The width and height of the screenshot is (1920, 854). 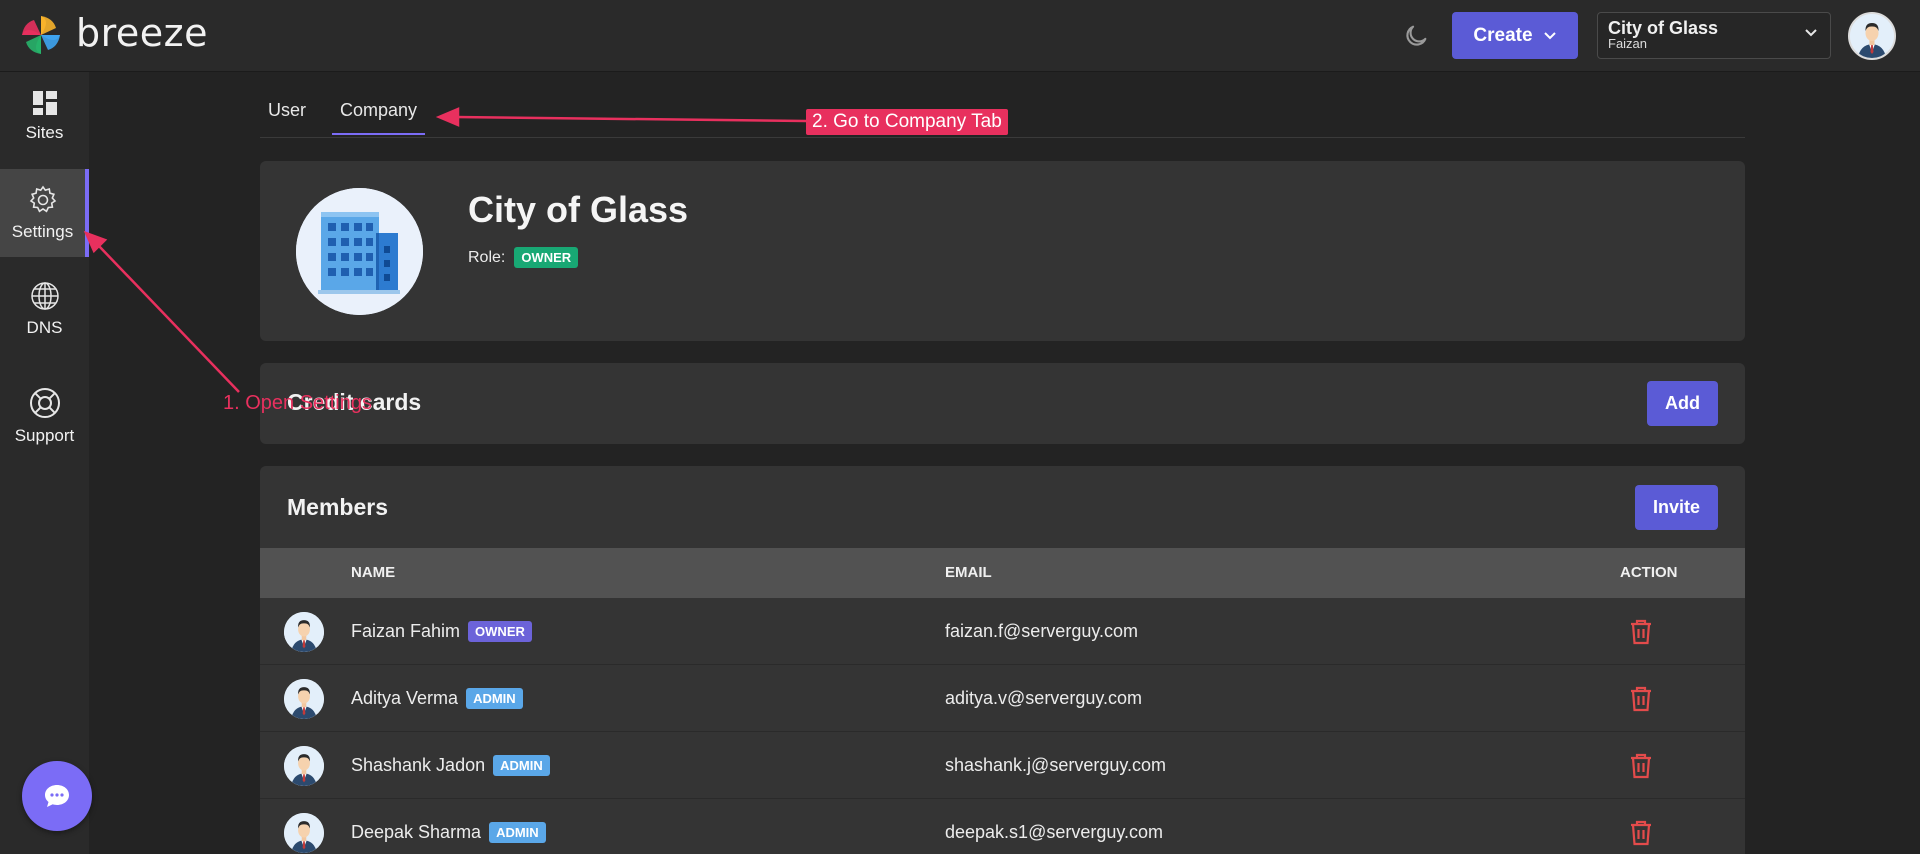 I want to click on member-name-cell: Aditya Verma ADMIN, so click(x=437, y=698).